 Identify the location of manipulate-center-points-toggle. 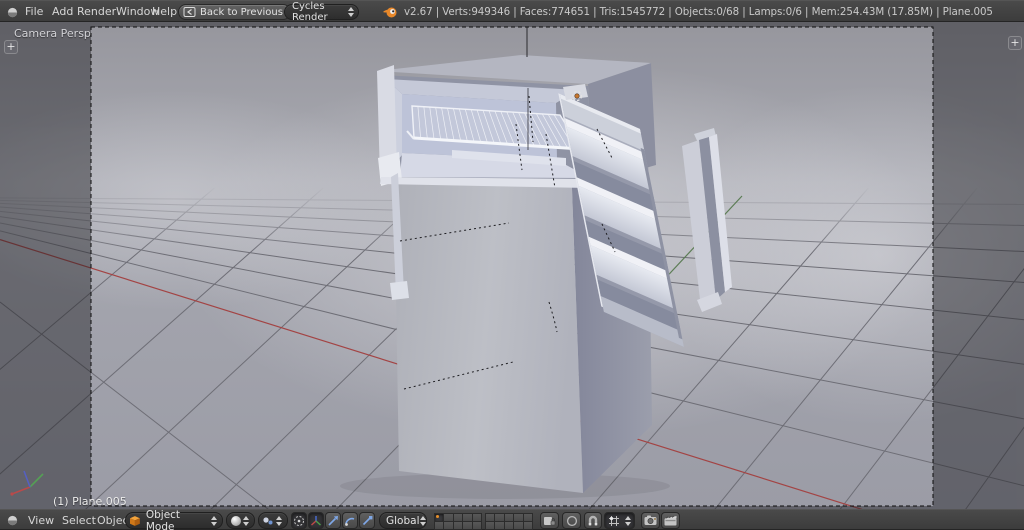
(299, 520).